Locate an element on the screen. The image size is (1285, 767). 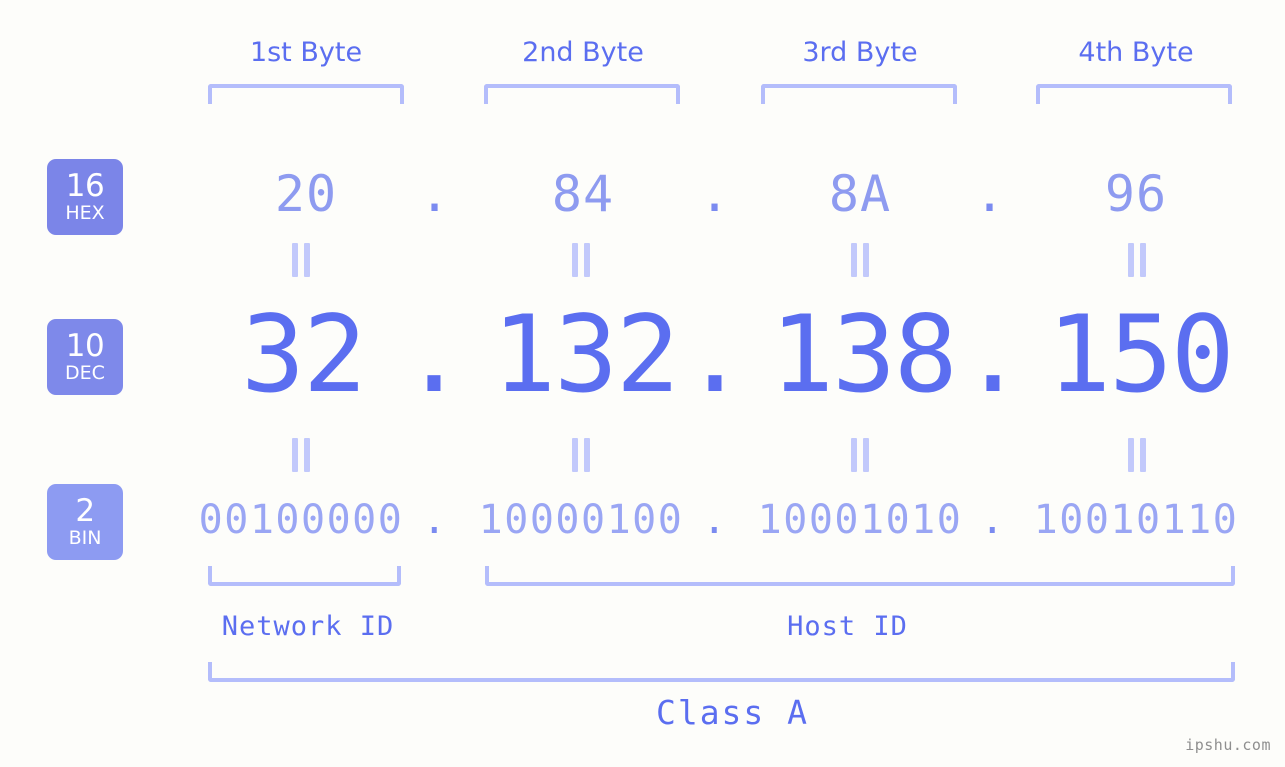
bin-octet-1: 00100000 is located at coordinates (301, 520).